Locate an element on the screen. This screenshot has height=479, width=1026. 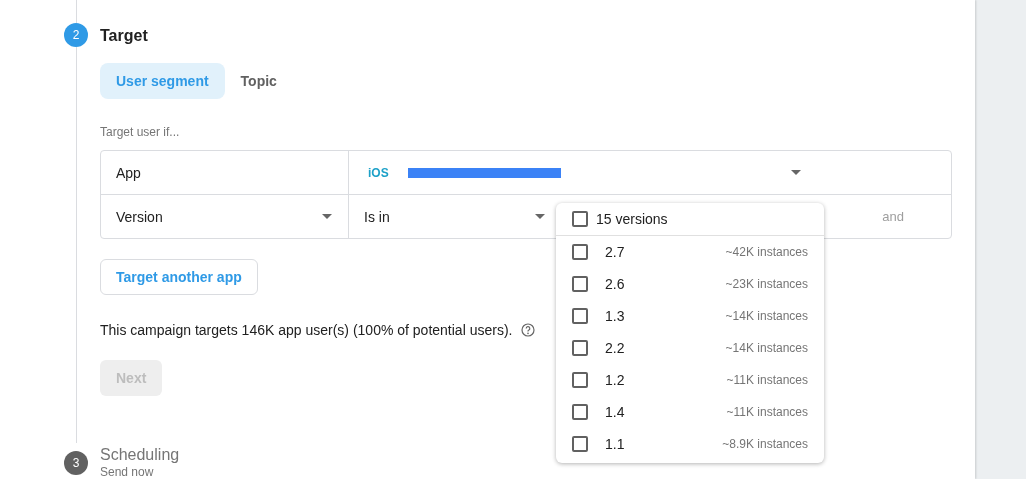
step-subtitle: Send now is located at coordinates (127, 472).